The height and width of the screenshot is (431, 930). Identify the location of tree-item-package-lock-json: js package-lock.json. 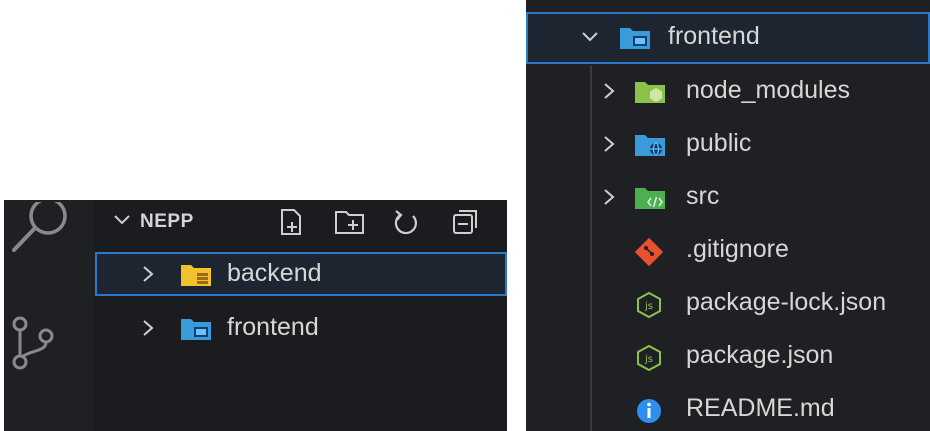
(728, 303).